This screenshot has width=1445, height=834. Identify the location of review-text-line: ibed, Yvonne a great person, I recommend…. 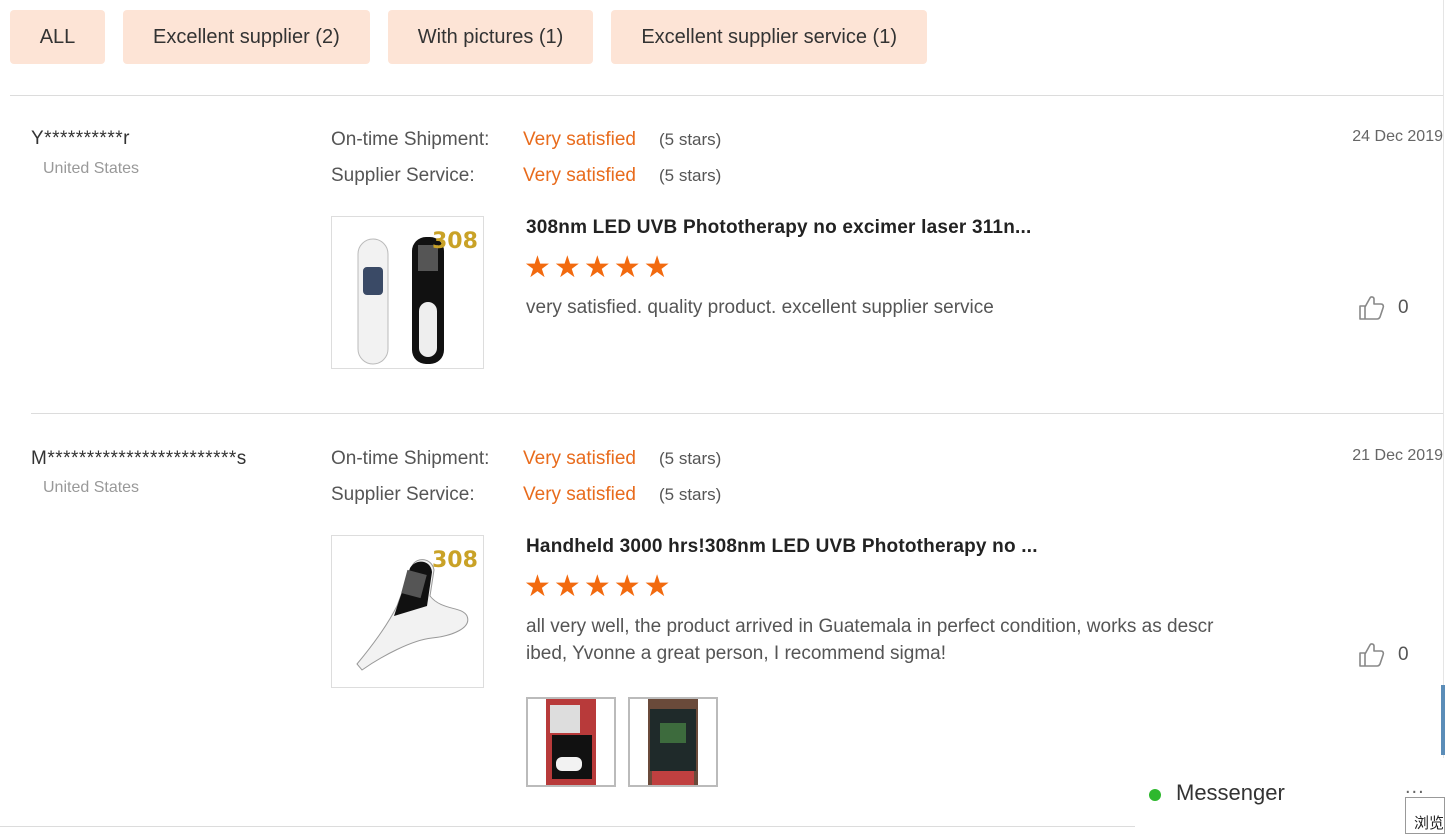
(736, 653).